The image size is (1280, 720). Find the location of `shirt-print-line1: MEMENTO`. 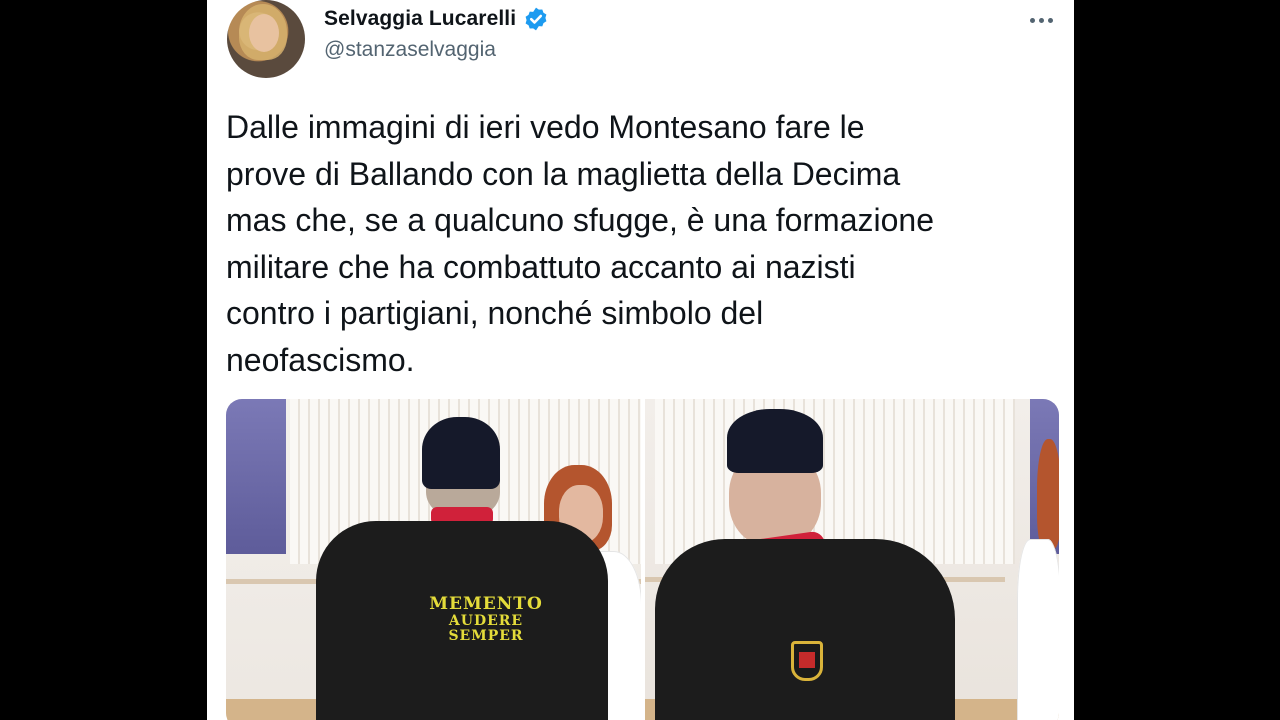

shirt-print-line1: MEMENTO is located at coordinates (486, 604).